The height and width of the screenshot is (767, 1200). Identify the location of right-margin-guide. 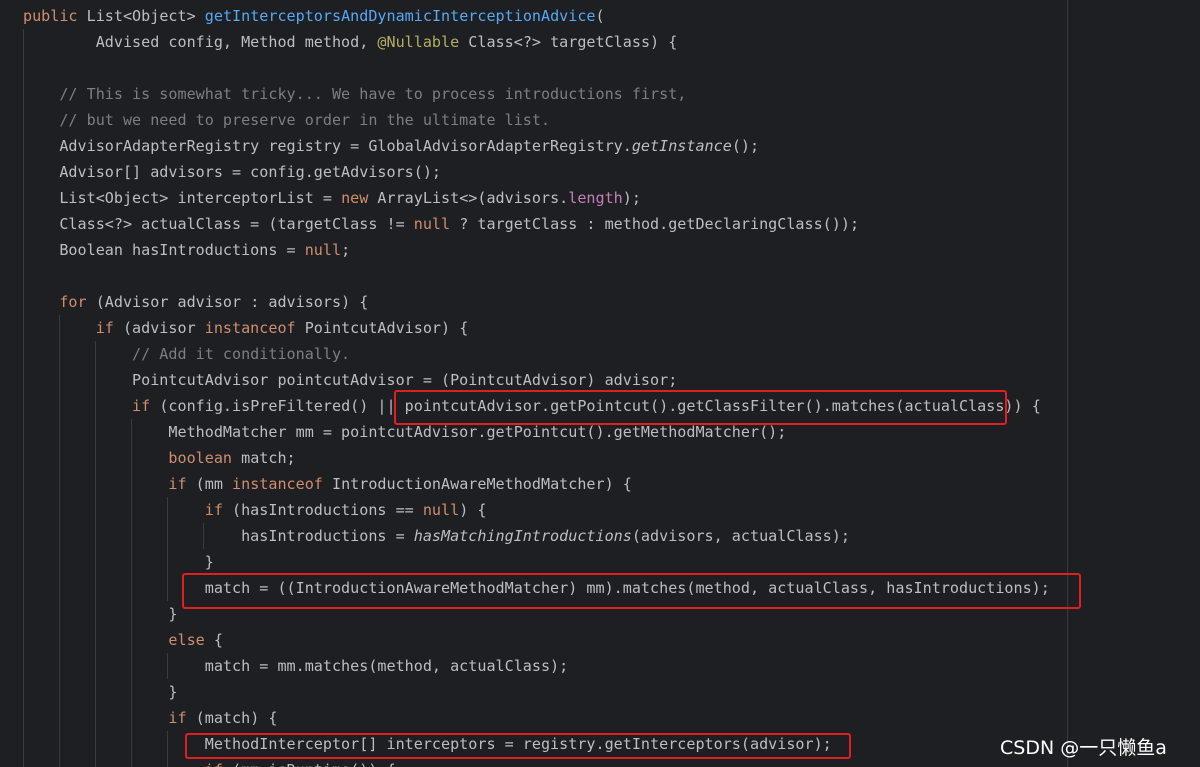
(1067, 383).